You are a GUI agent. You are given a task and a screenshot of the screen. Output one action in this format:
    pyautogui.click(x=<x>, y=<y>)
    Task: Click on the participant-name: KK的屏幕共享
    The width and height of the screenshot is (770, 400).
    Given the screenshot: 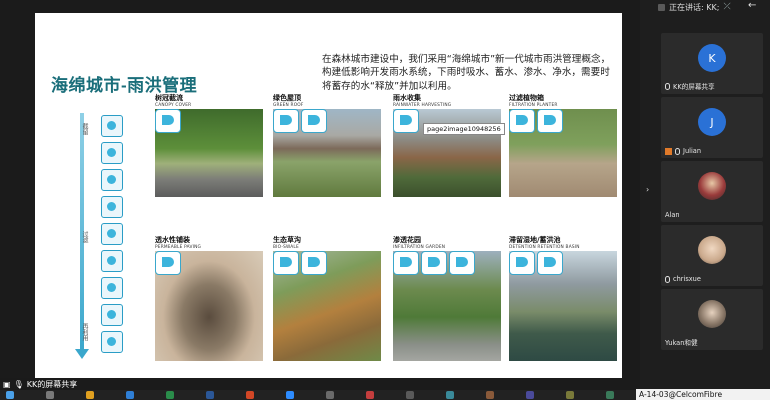 What is the action you would take?
    pyautogui.click(x=690, y=86)
    